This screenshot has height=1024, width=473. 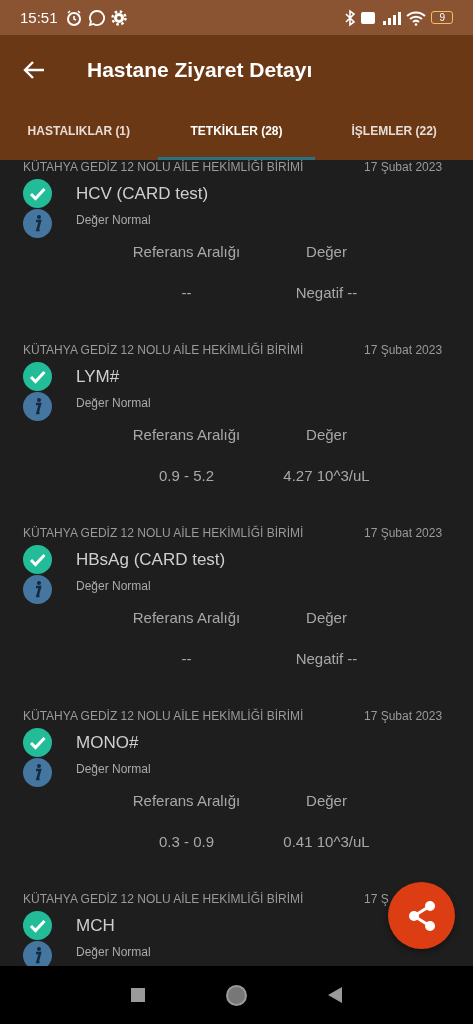 I want to click on test-name: HBsAg (CARD test), so click(x=151, y=559).